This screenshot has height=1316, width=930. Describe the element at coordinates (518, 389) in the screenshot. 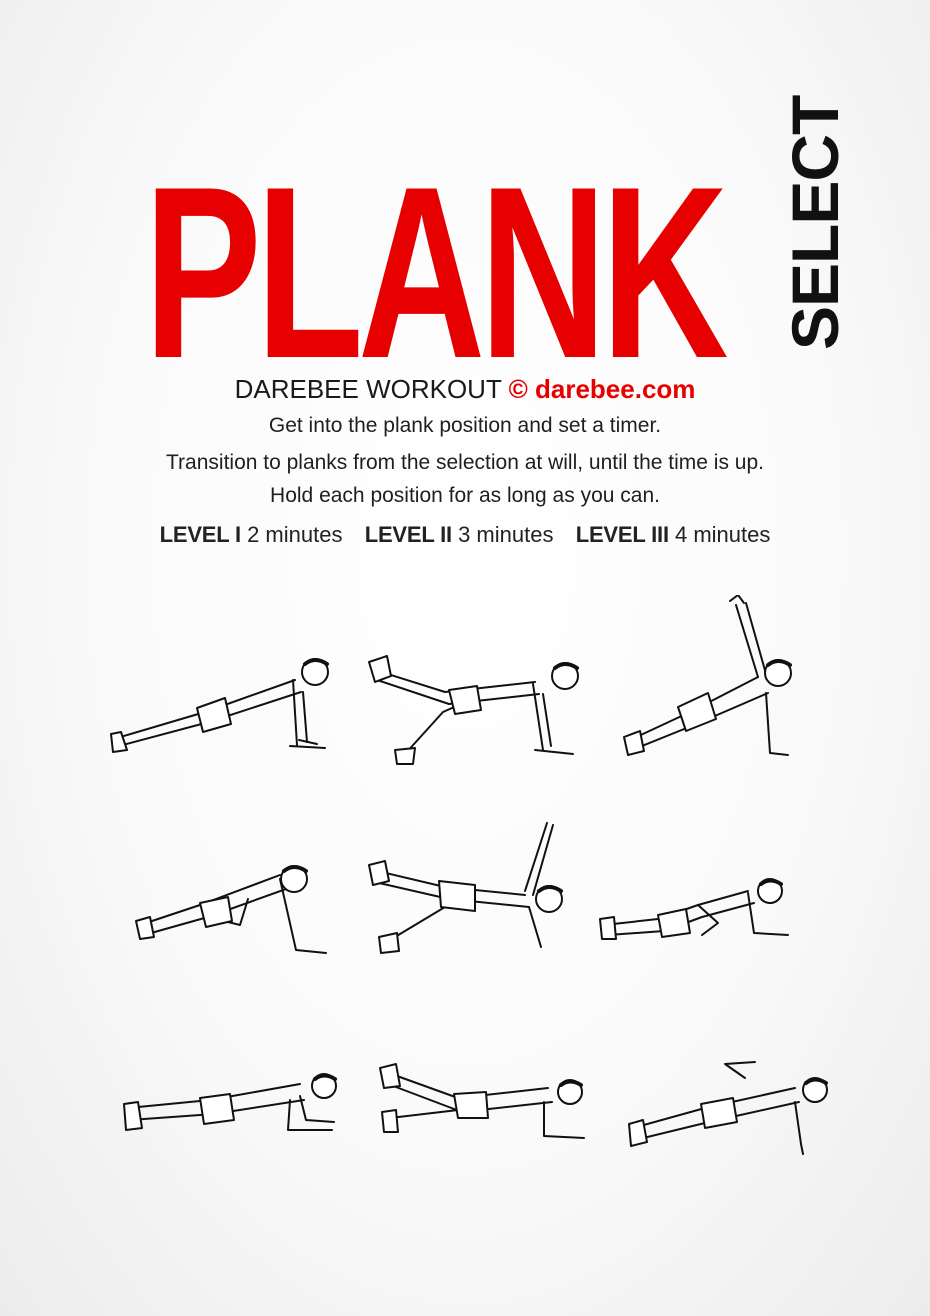

I see `copyright-symbol: ©` at that location.